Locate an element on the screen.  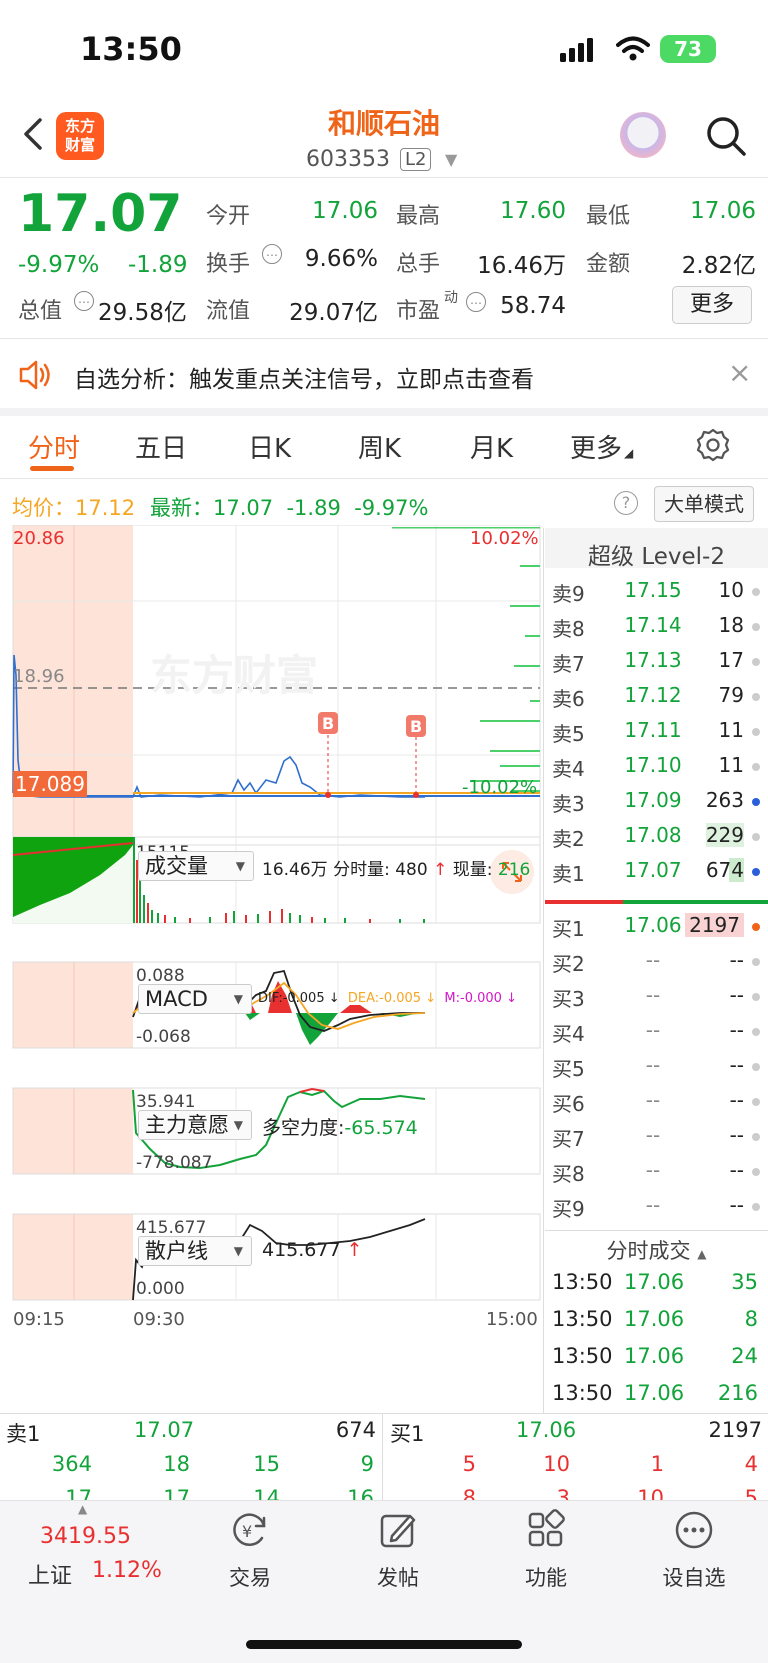
main-force-selector: 主力意愿 ▼ is located at coordinates (195, 1125).